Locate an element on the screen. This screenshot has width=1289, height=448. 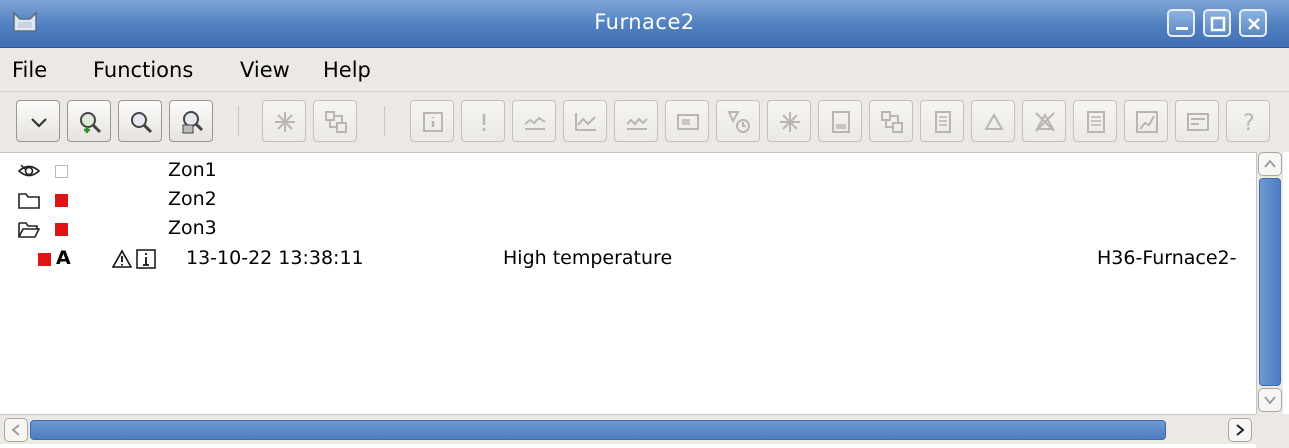
display-icon is located at coordinates (688, 122).